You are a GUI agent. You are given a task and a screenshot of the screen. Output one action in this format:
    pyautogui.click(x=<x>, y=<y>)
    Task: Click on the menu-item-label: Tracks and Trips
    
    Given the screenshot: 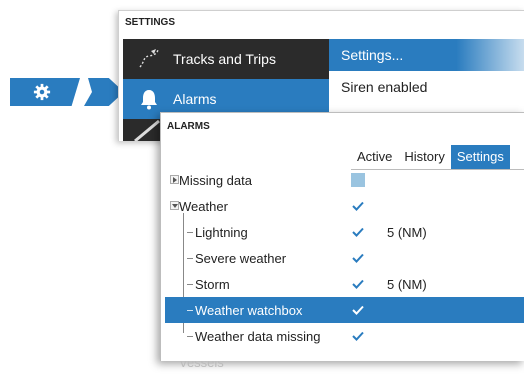 What is the action you would take?
    pyautogui.click(x=224, y=59)
    